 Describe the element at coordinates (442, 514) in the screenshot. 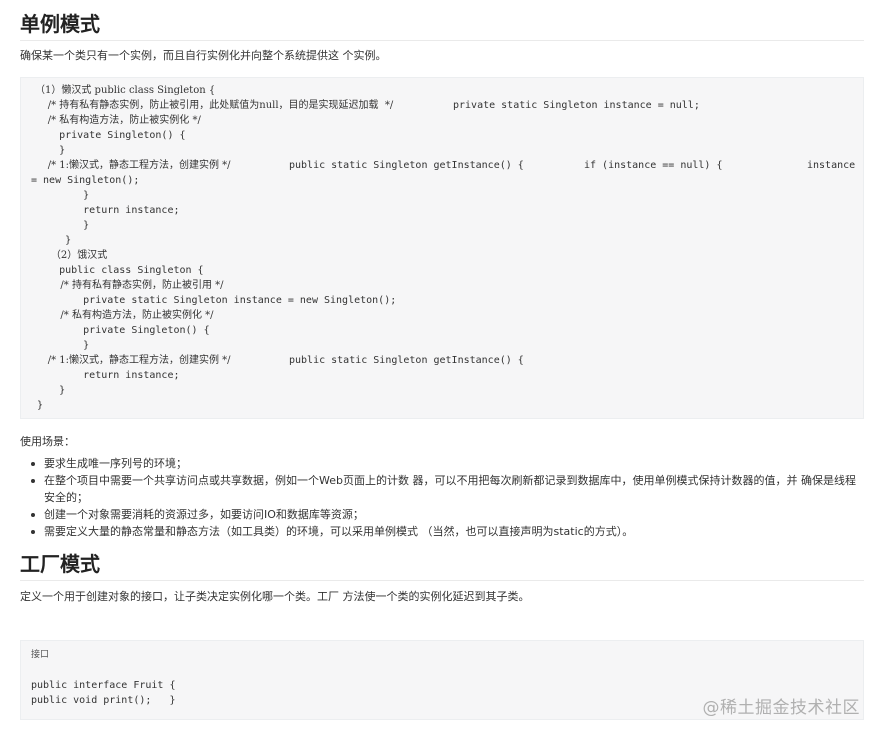

I see `list-item: 创建一个对象需要消耗的资源过多，如要访问IO和数据库等资源；` at that location.